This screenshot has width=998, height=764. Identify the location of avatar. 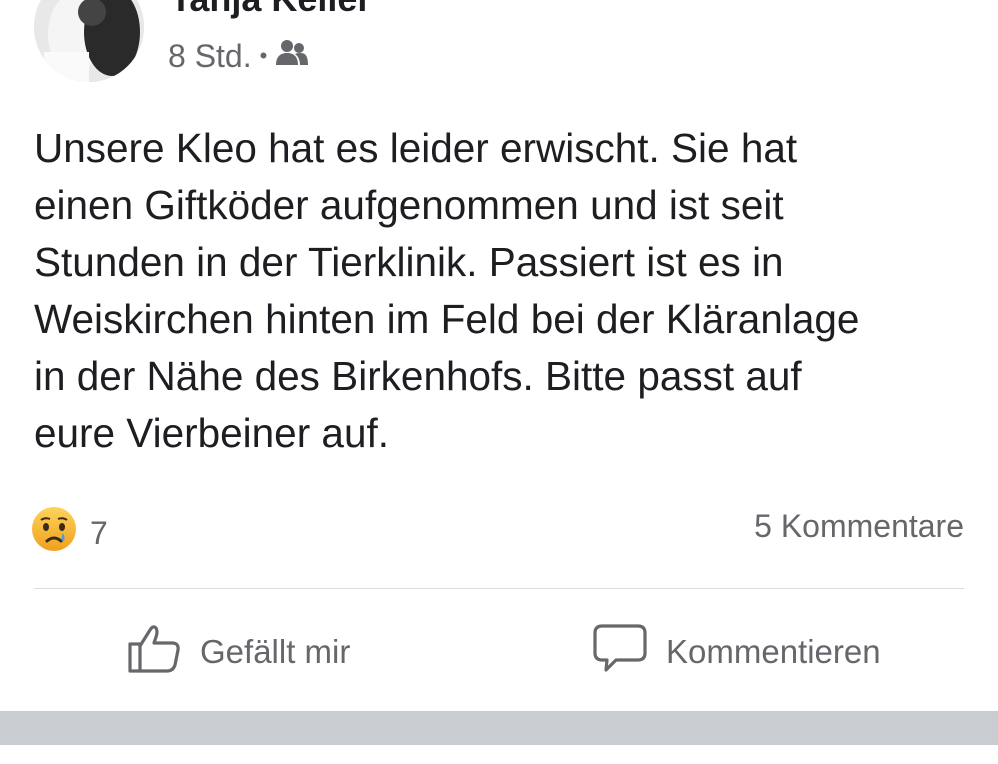
(89, 41).